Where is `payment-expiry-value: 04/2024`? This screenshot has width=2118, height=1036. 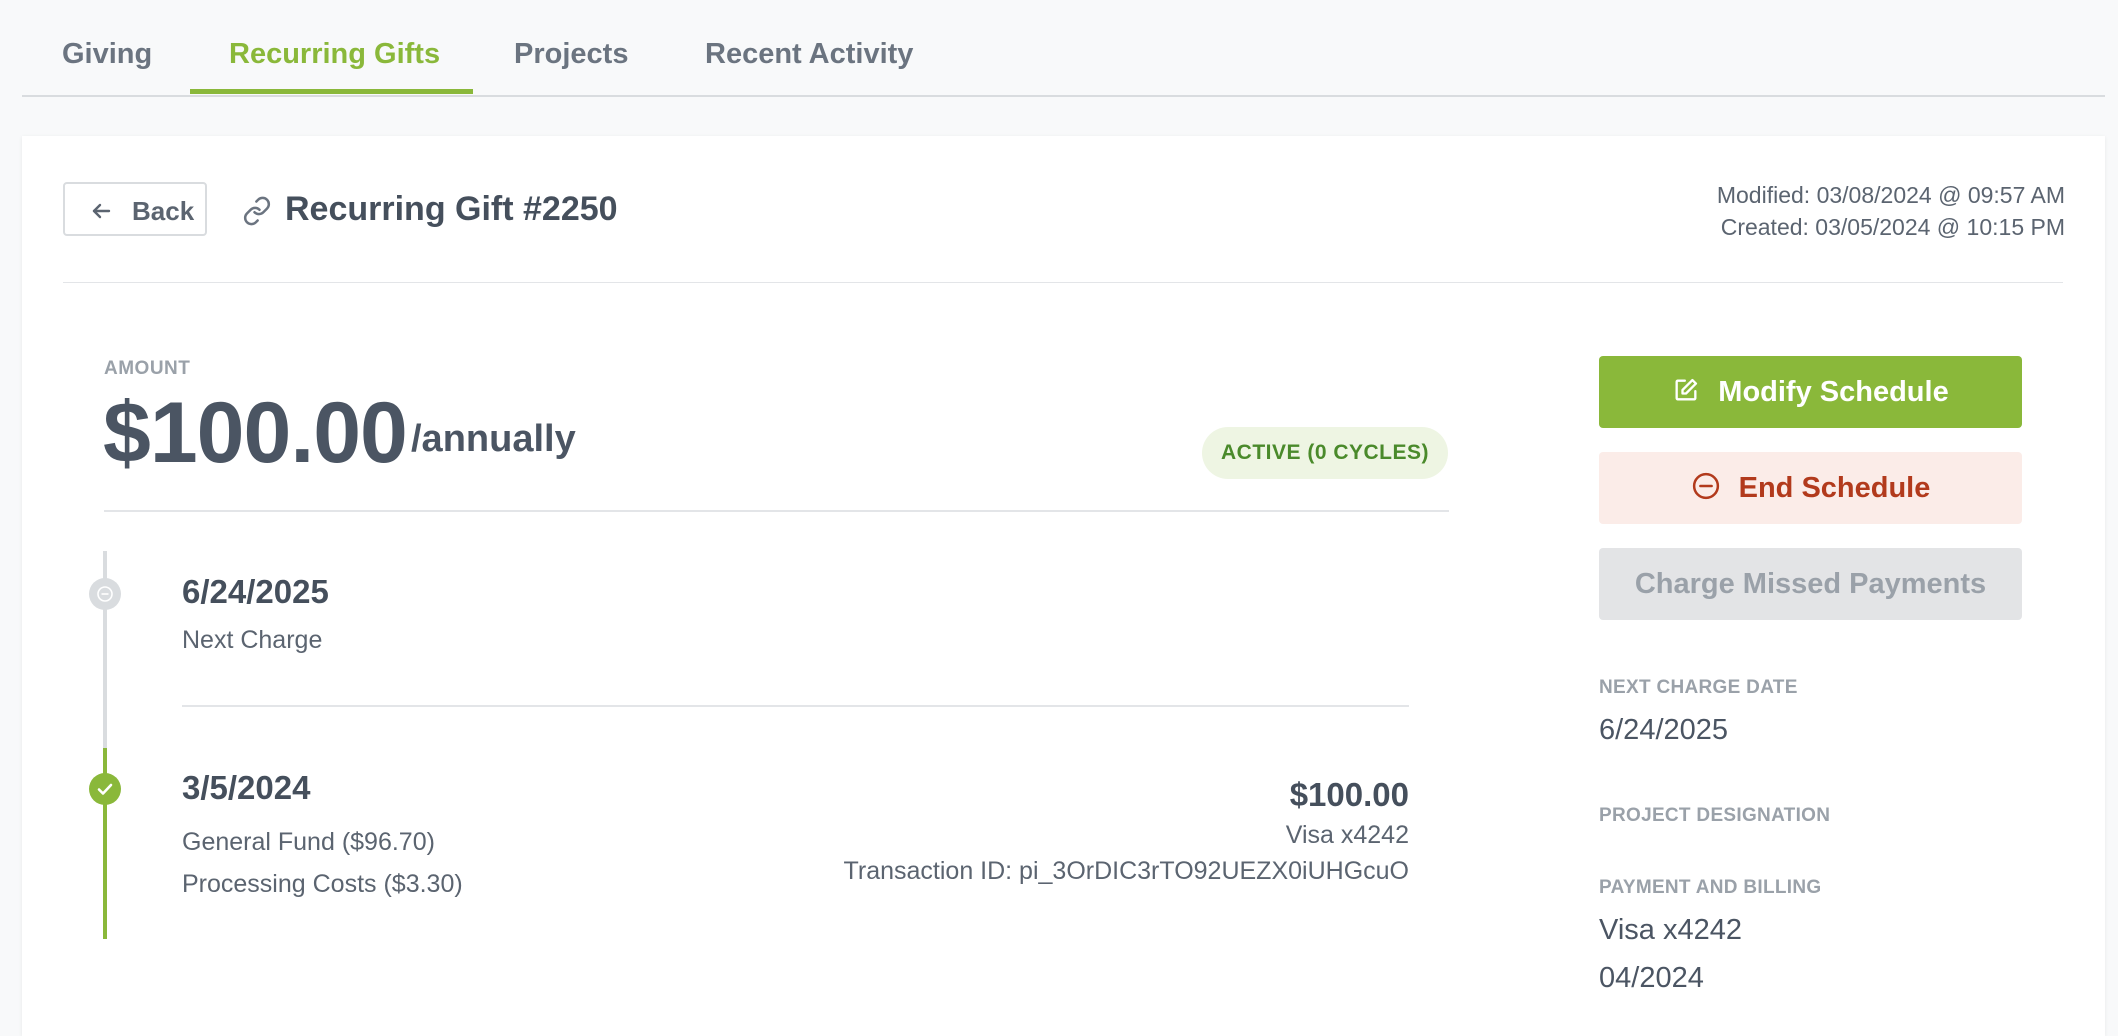 payment-expiry-value: 04/2024 is located at coordinates (1651, 978).